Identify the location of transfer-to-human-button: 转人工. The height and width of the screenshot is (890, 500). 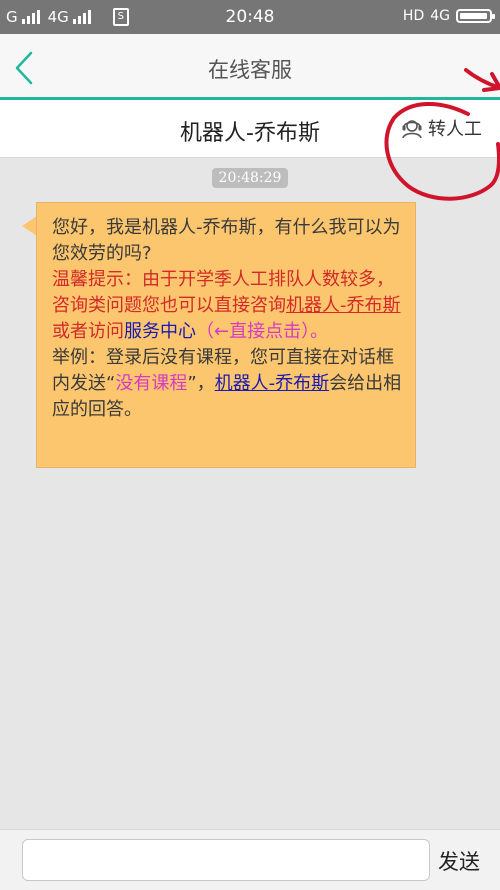
(441, 128).